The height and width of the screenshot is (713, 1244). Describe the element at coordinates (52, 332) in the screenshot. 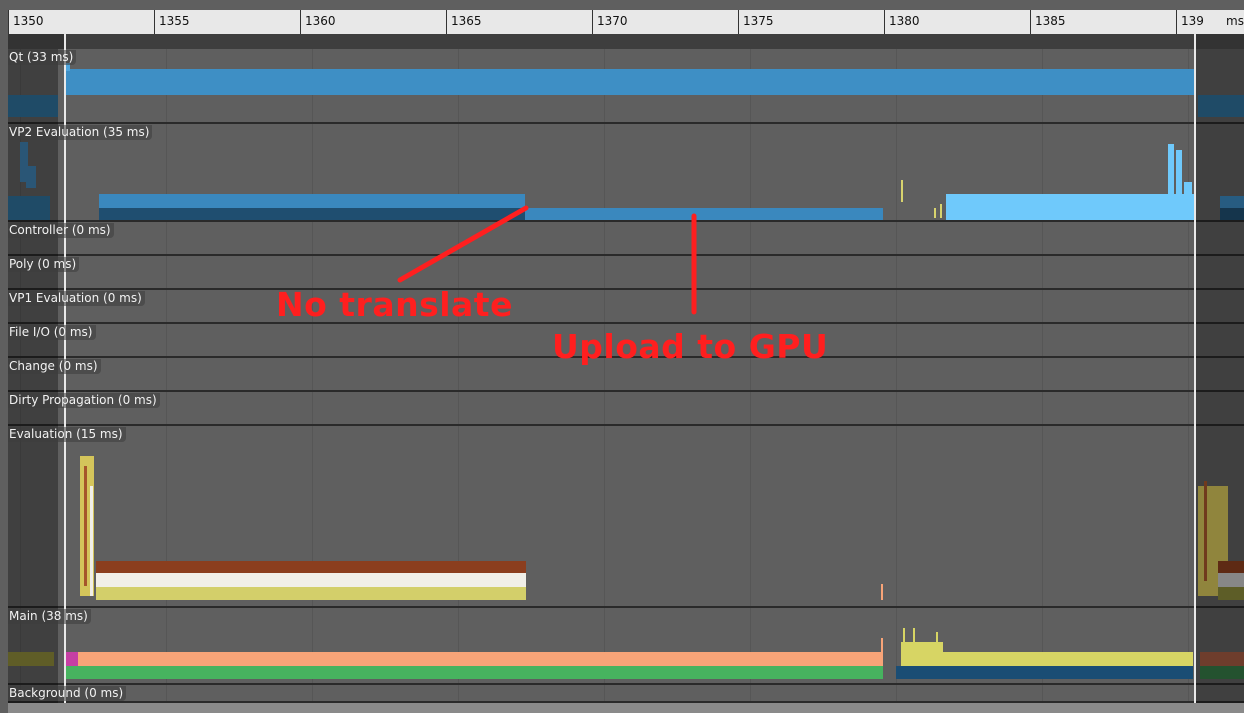

I see `lane-label: File I/O (0 ms)` at that location.